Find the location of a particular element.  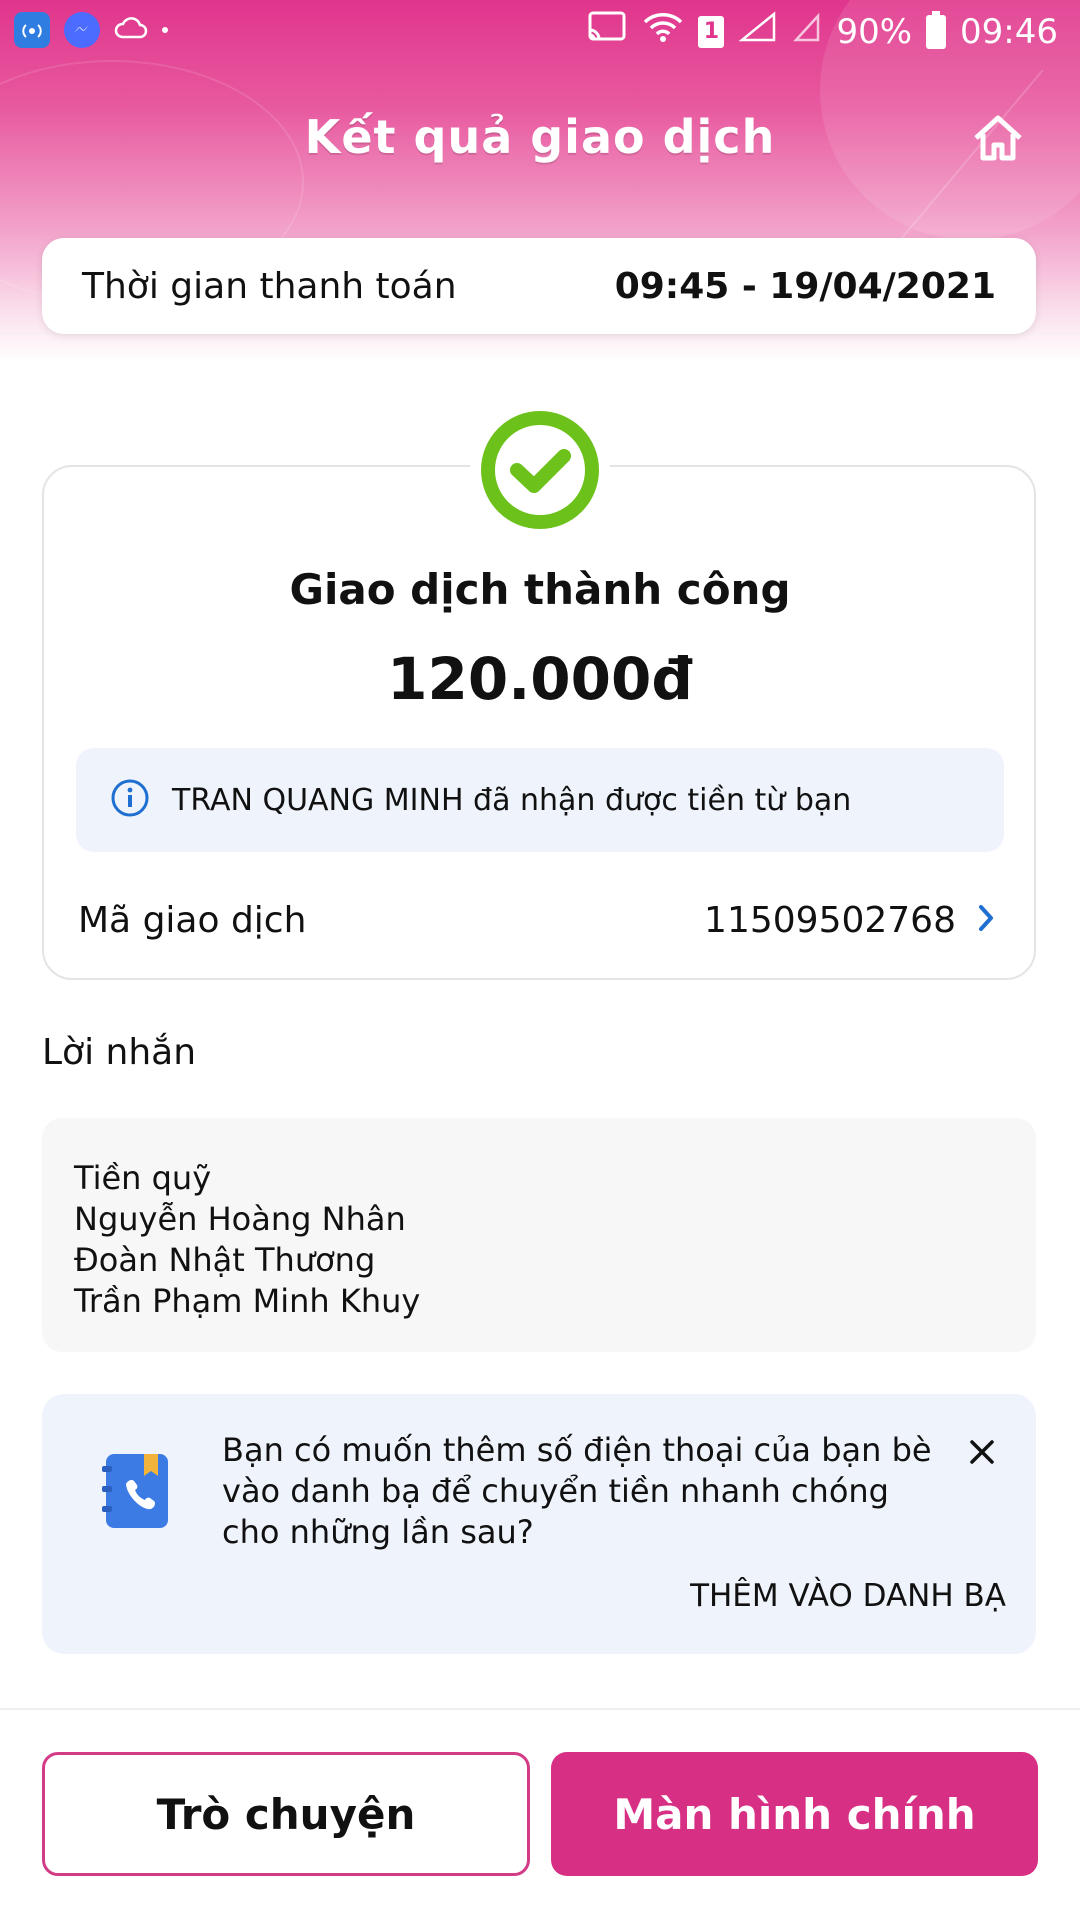

clock: 09:46 is located at coordinates (1009, 31).